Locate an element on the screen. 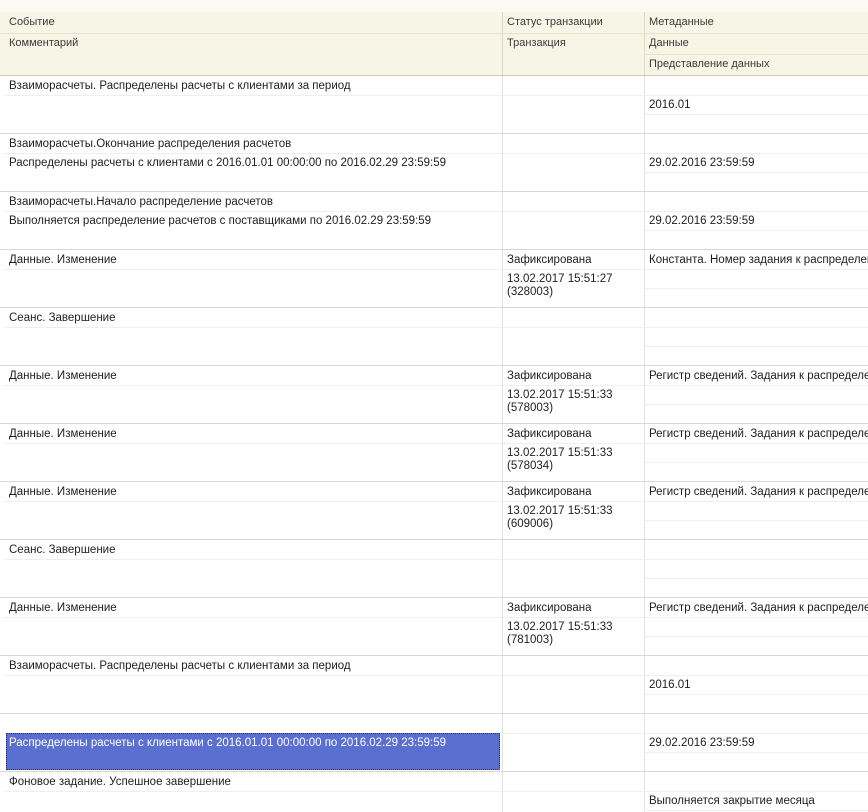 Image resolution: width=868 pixels, height=812 pixels. header-transaction: Транзакция is located at coordinates (536, 43).